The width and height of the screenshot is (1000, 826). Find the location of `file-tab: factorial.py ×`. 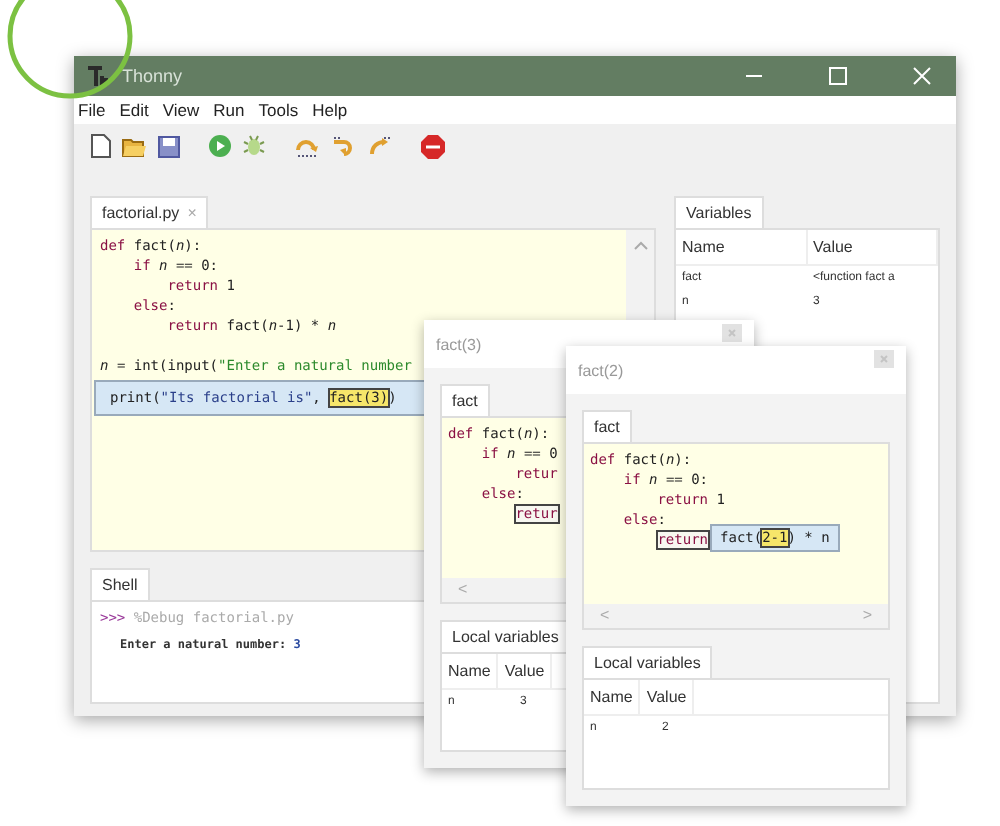

file-tab: factorial.py × is located at coordinates (149, 212).